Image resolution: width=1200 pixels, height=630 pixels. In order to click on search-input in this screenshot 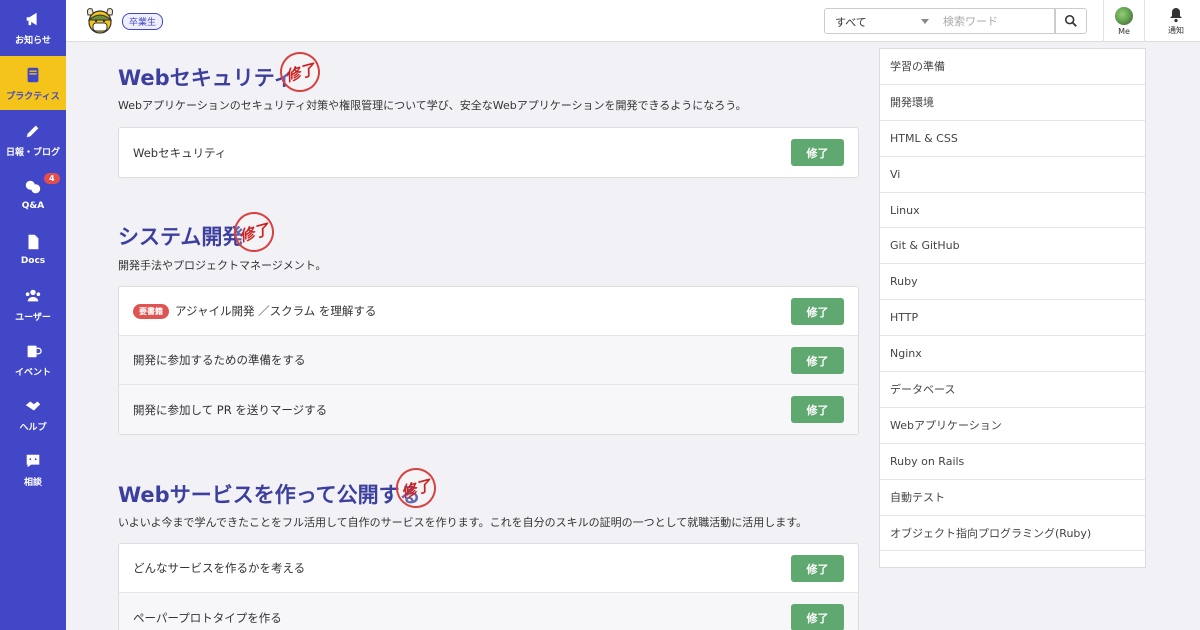, I will do `click(995, 21)`.